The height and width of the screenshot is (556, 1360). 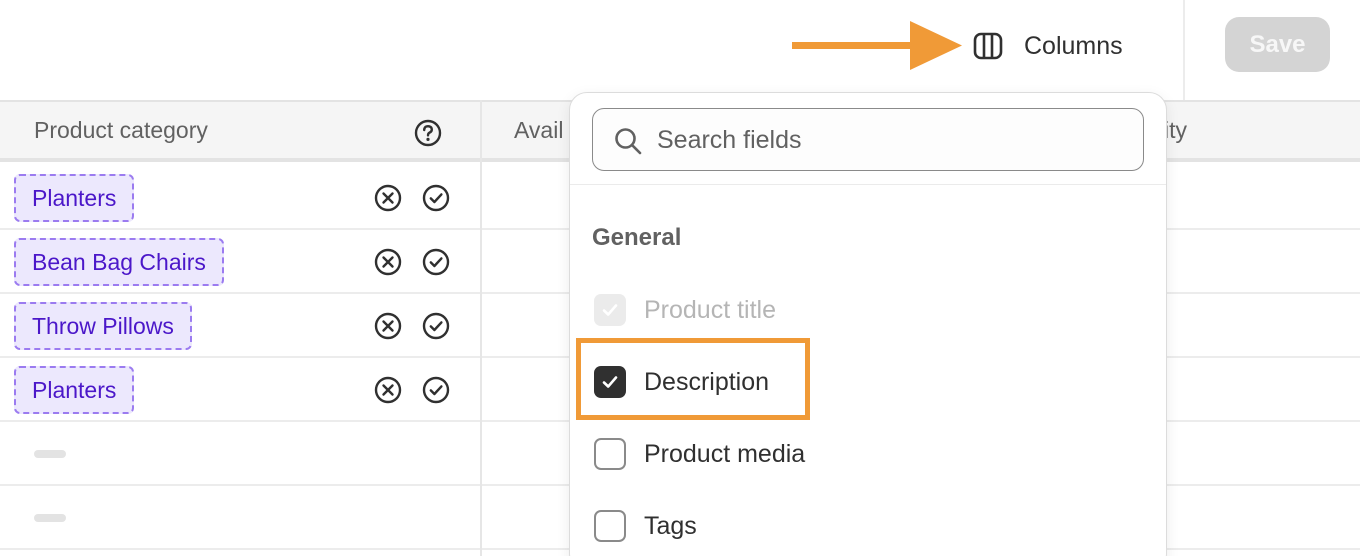 I want to click on search-input, so click(x=892, y=140).